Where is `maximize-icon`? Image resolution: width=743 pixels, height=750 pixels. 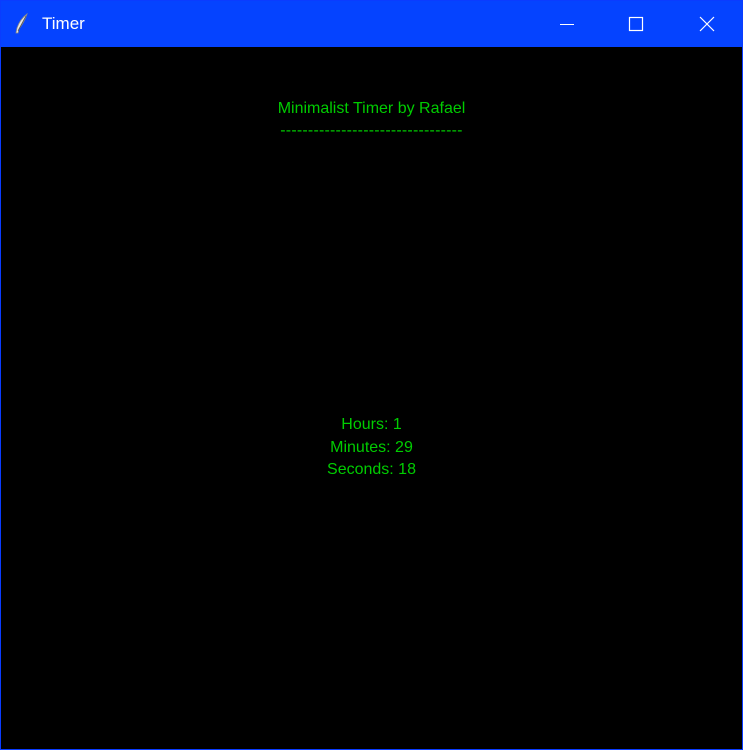 maximize-icon is located at coordinates (636, 24).